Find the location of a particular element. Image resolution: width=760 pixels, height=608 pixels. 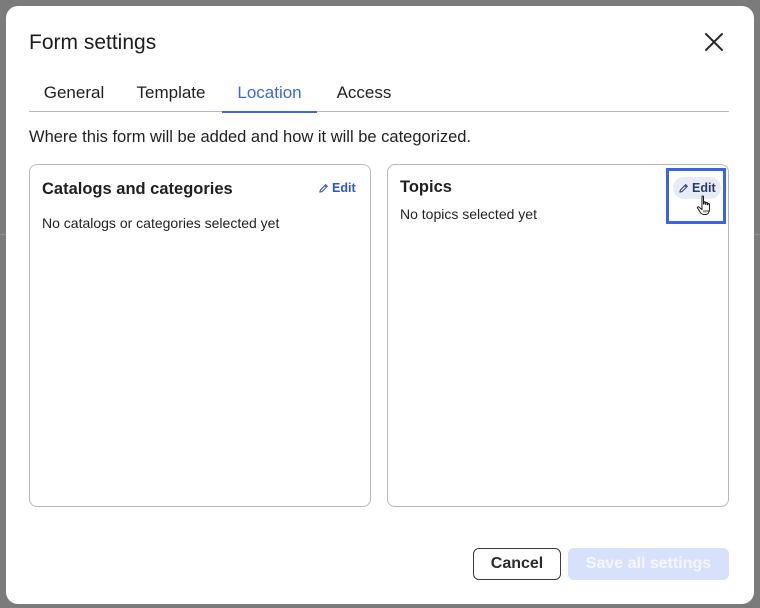

tab-bar: General Template Location Access is located at coordinates (379, 97).